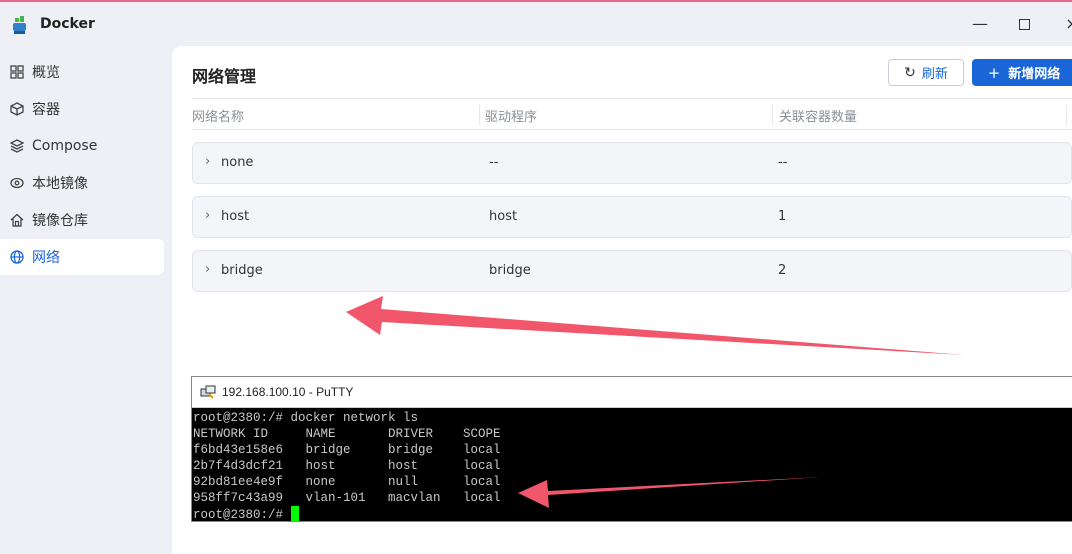 Image resolution: width=1072 pixels, height=554 pixels. Describe the element at coordinates (46, 73) in the screenshot. I see `sidebar-item-label: 概览` at that location.